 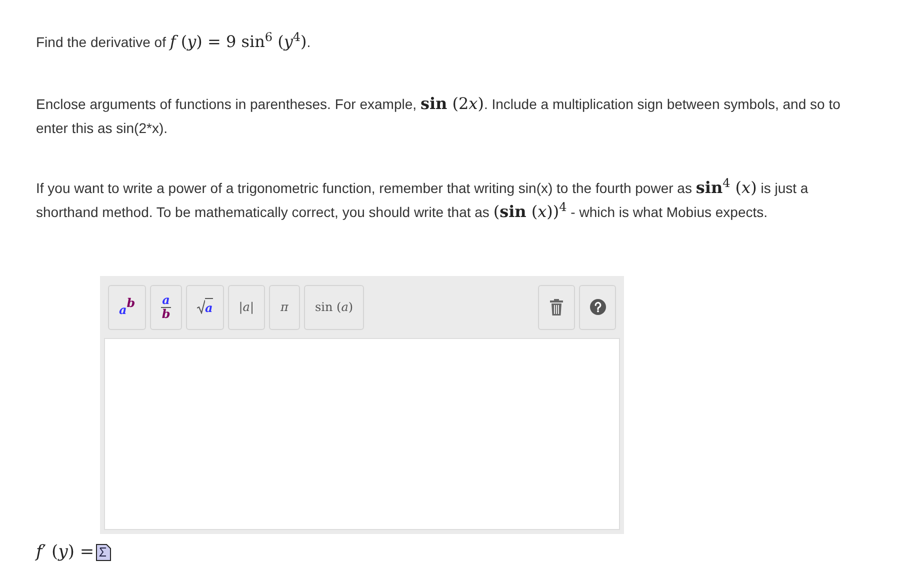 I want to click on power-button: ab, so click(x=127, y=307).